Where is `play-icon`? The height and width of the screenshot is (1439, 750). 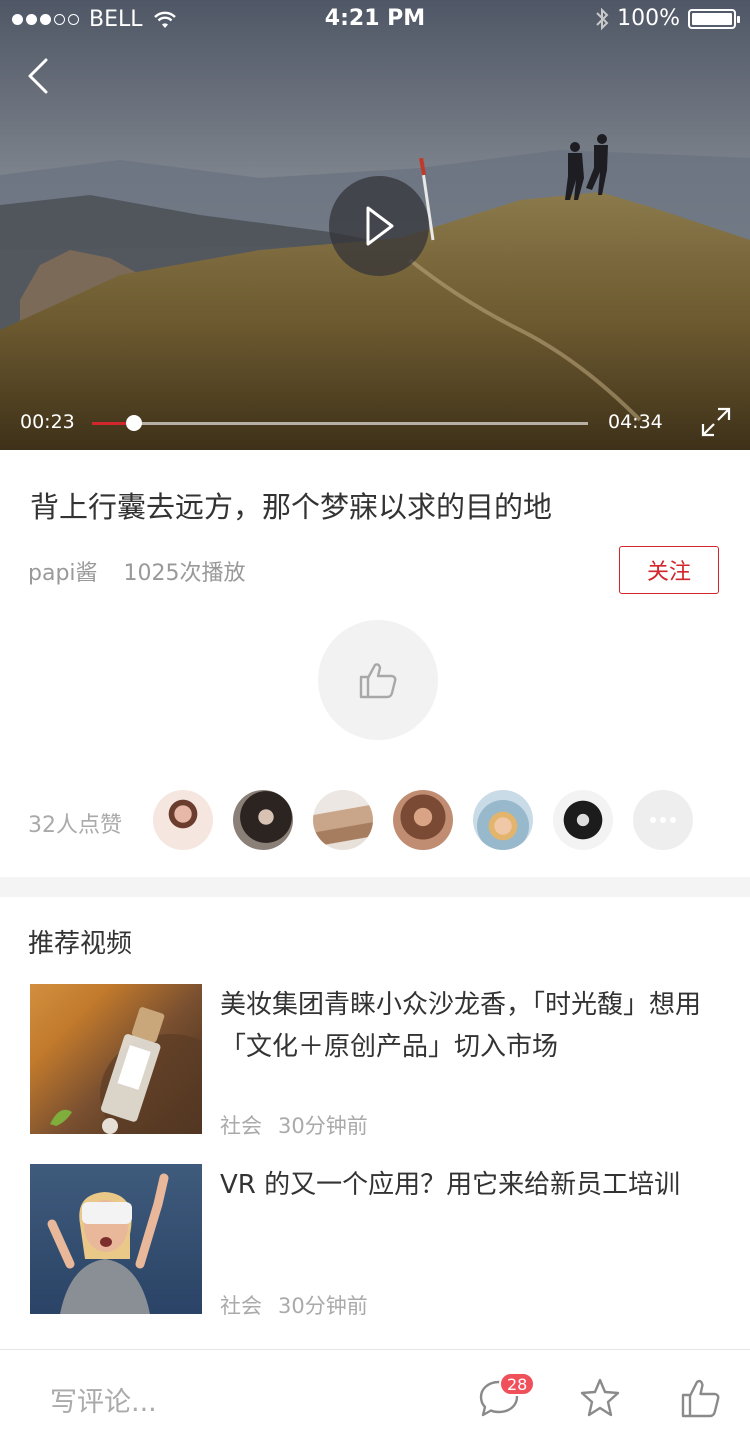
play-icon is located at coordinates (380, 226).